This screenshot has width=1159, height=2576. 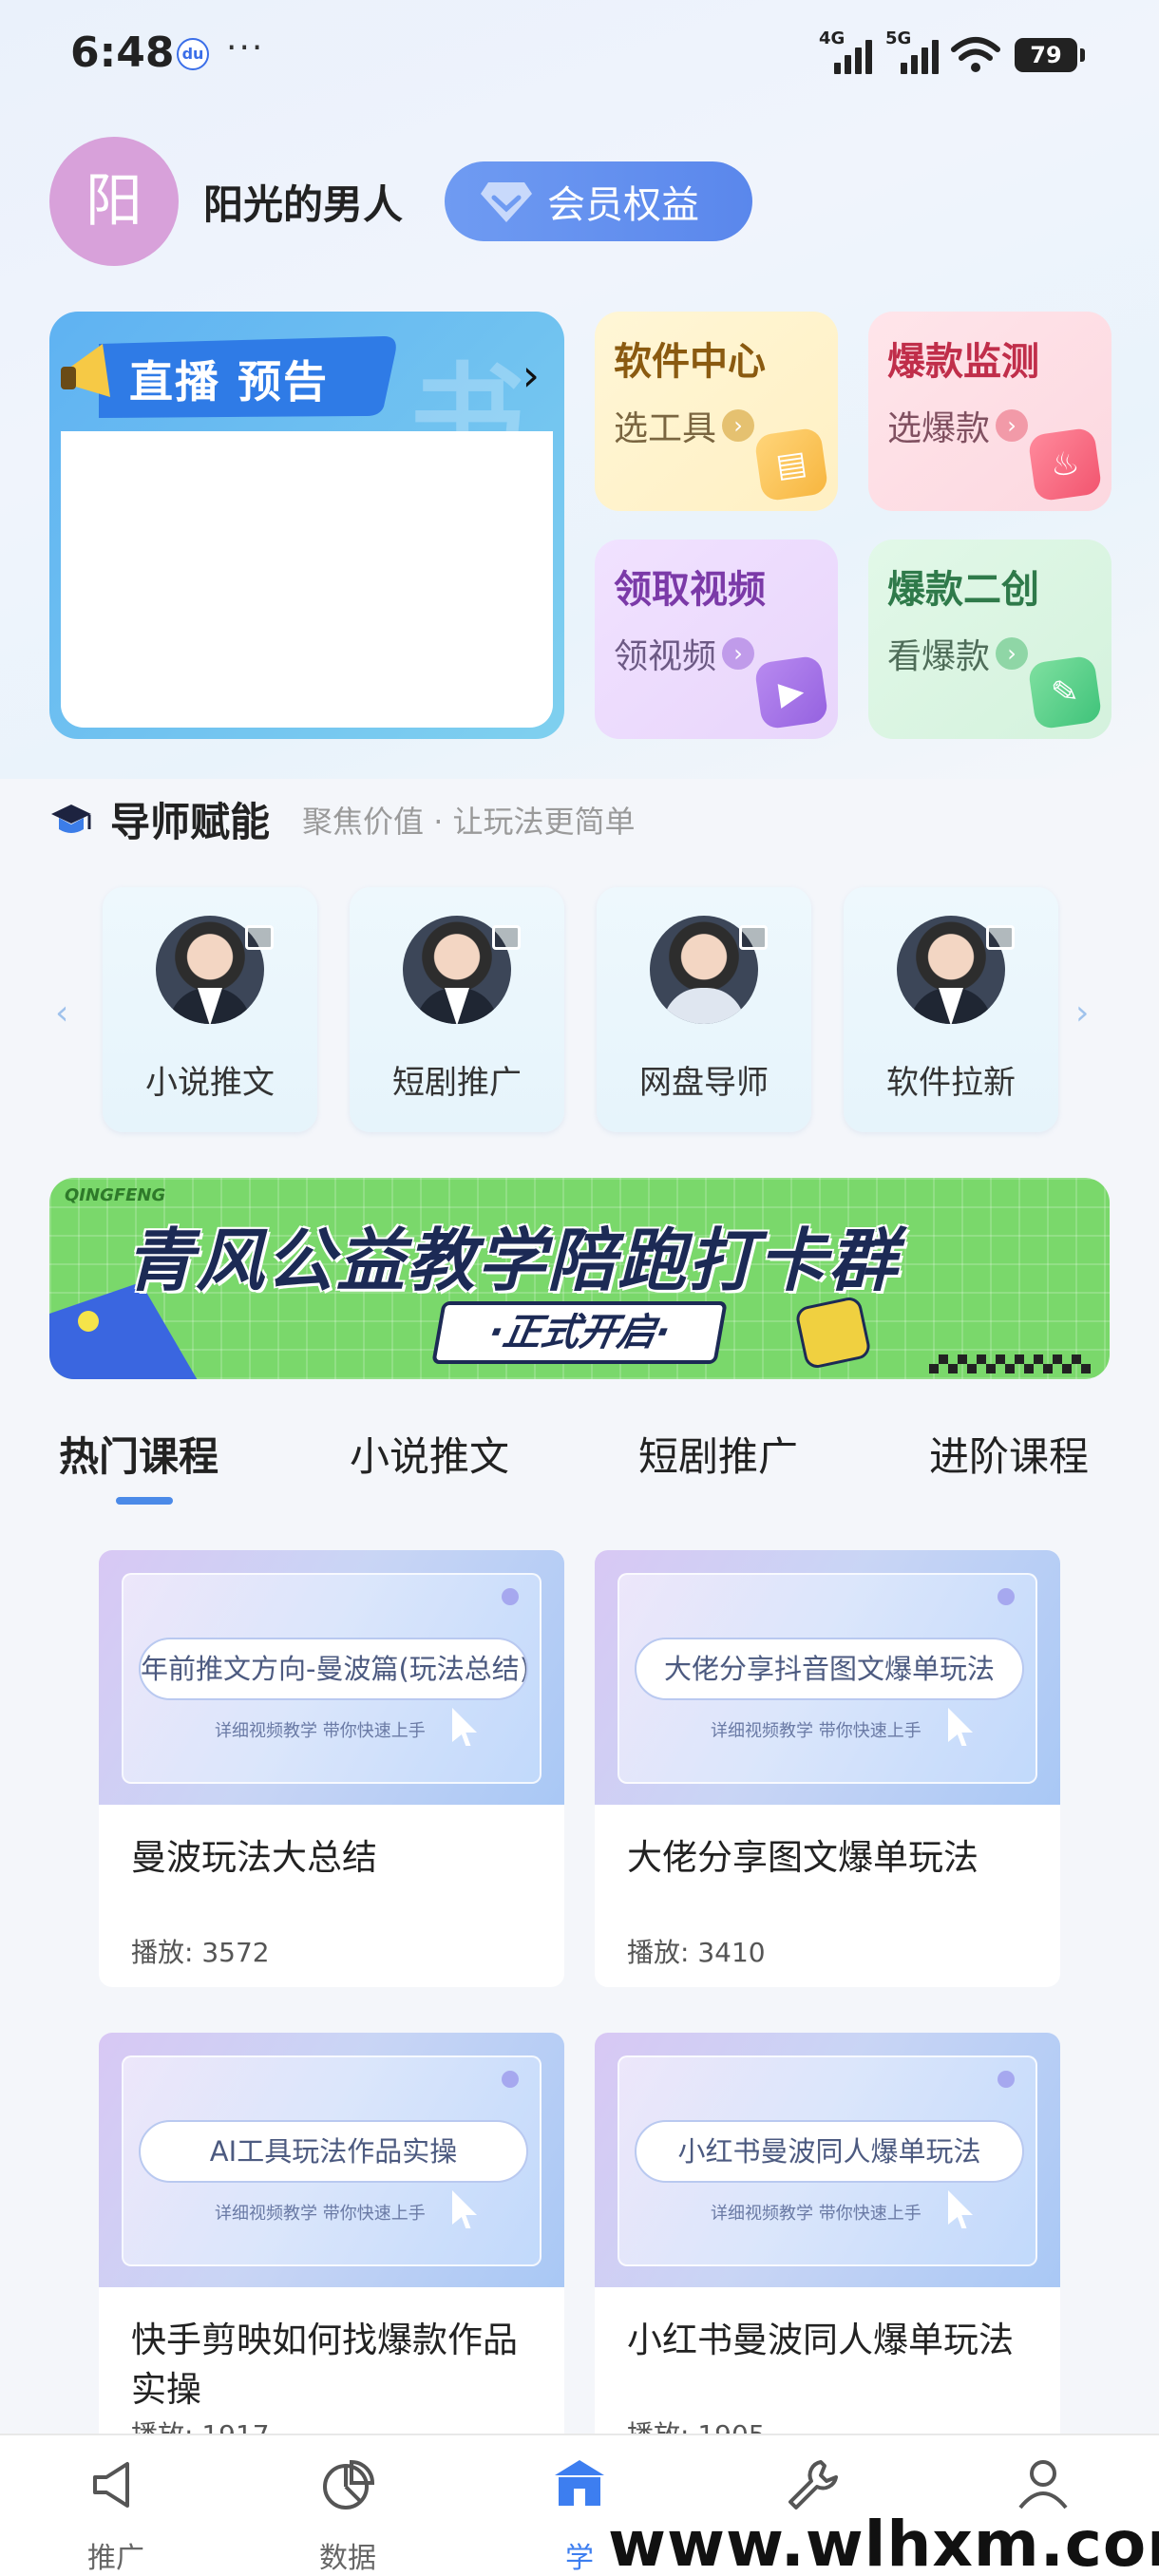 What do you see at coordinates (716, 411) in the screenshot?
I see `feature-software-center: 软件中心 选工具 › ▤` at bounding box center [716, 411].